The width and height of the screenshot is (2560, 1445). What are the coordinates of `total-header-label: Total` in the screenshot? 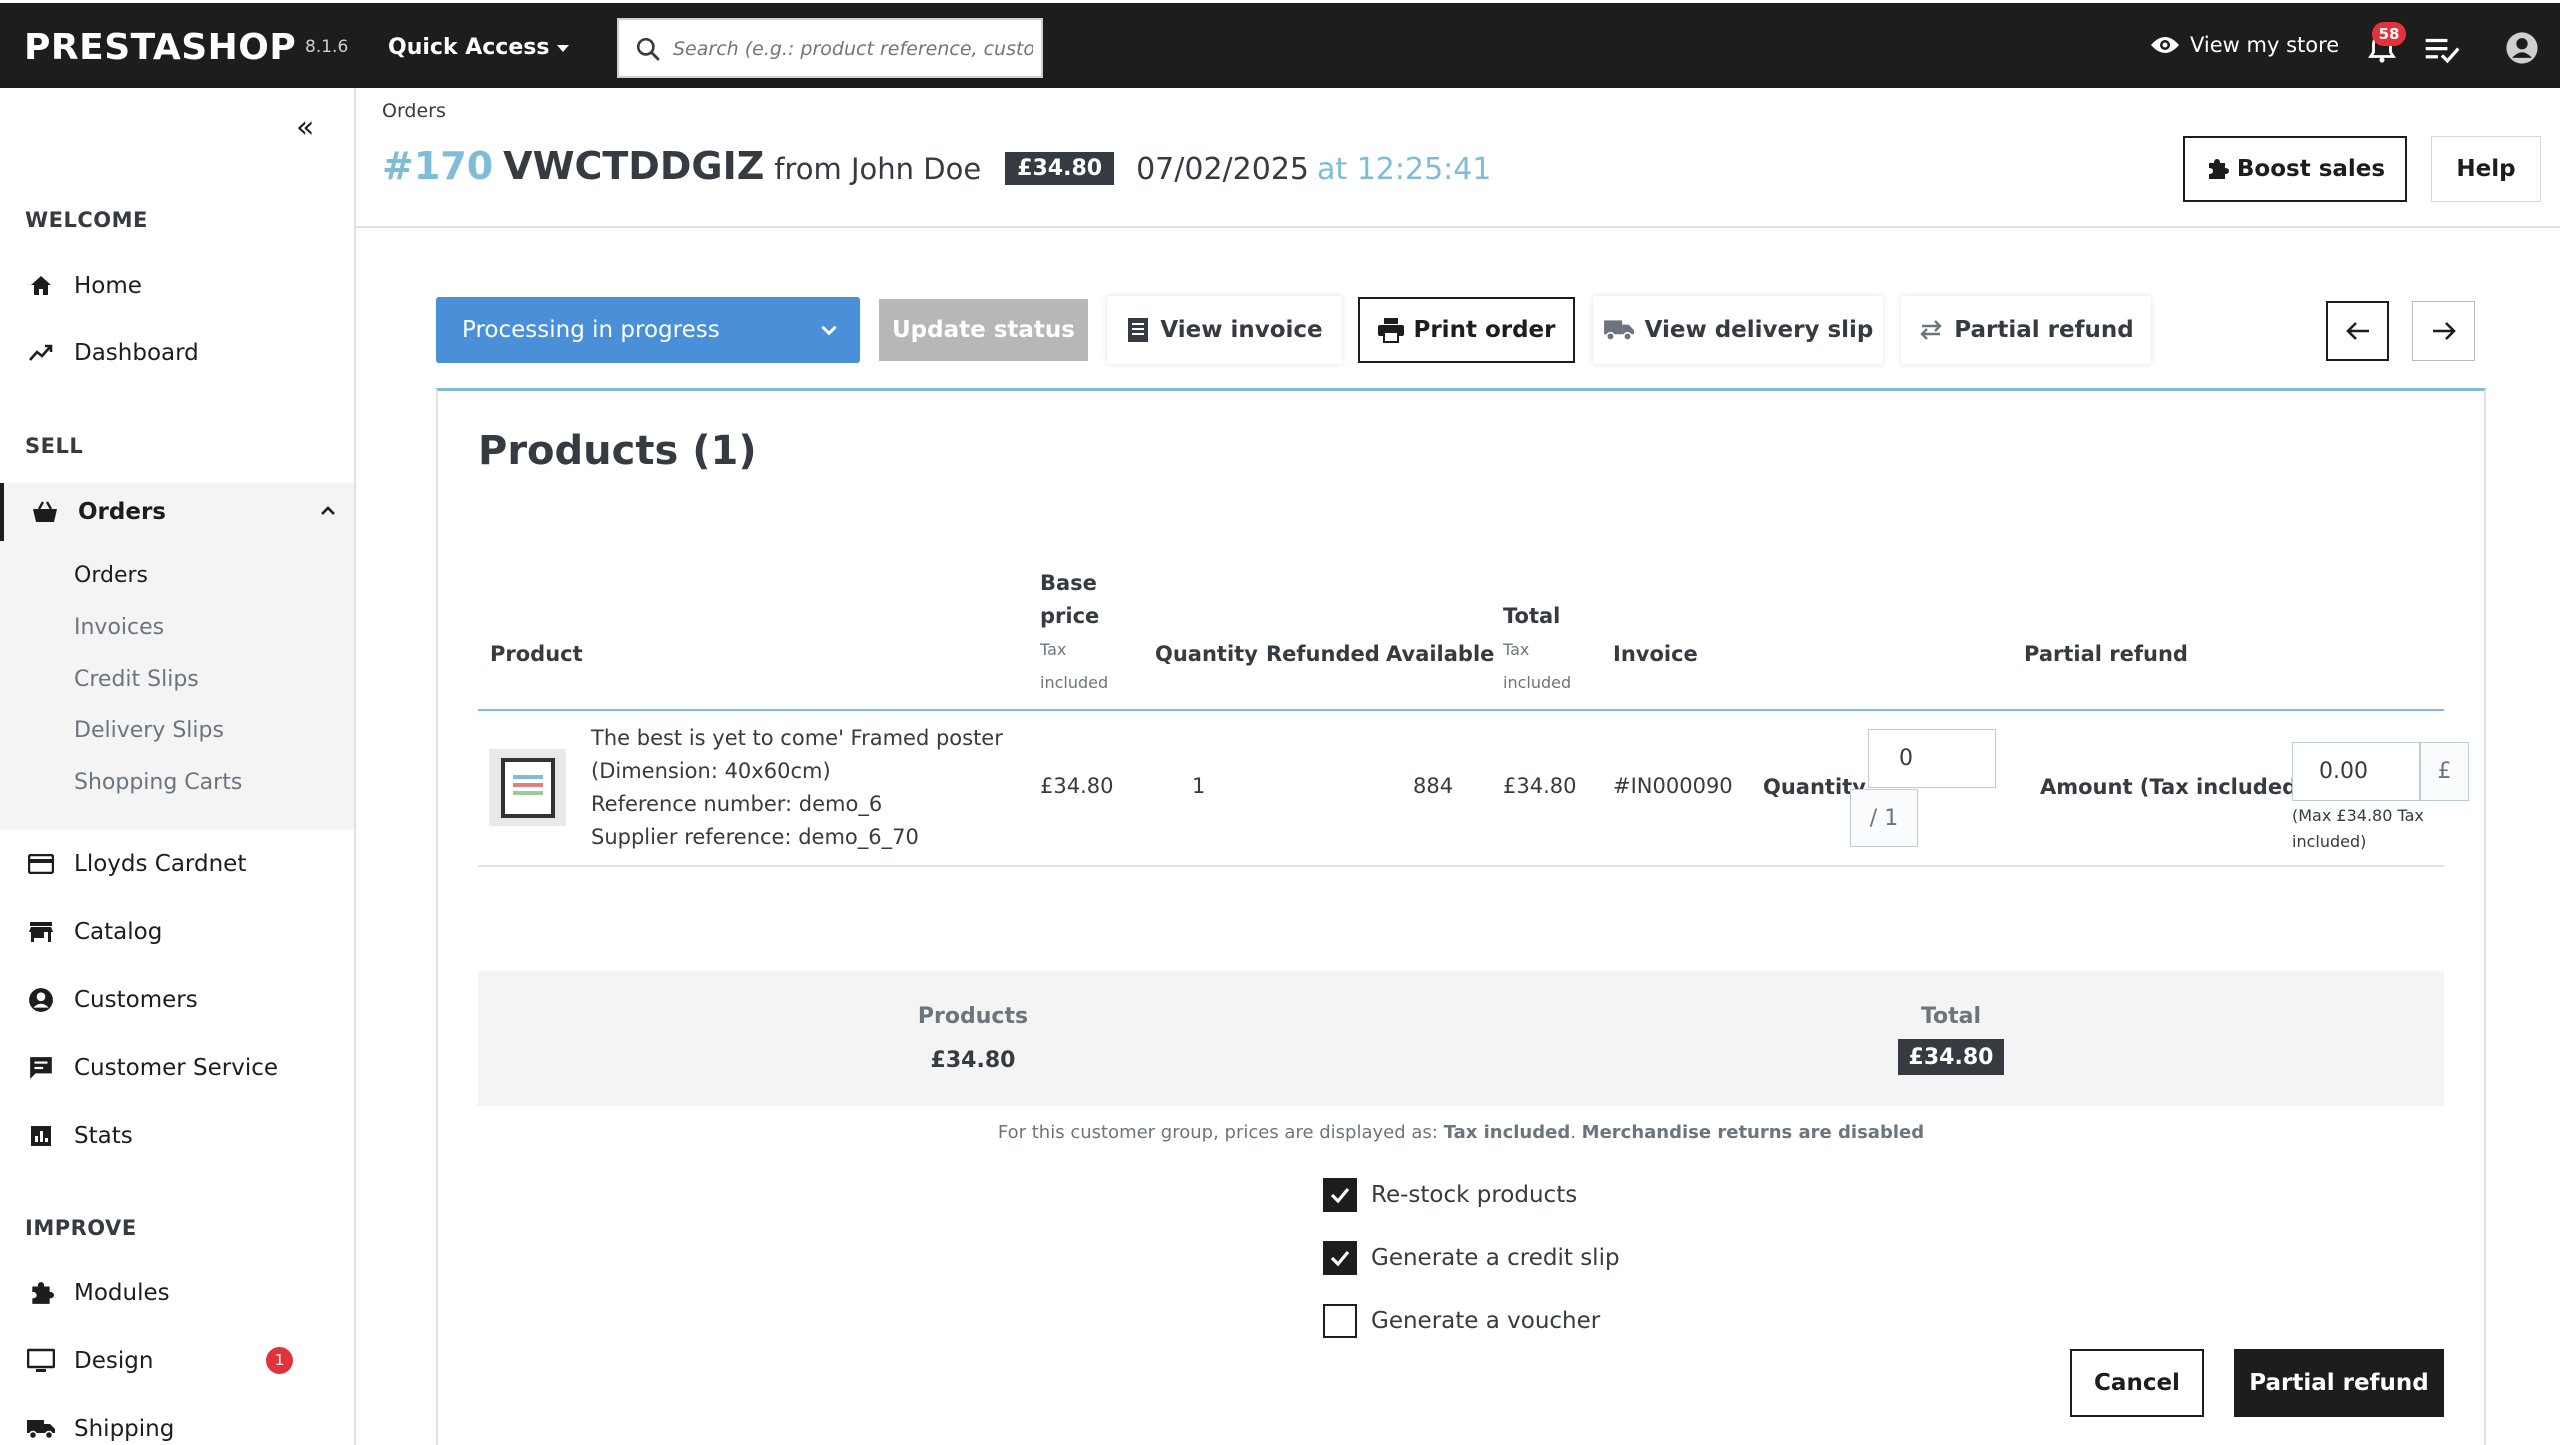 It's located at (1532, 616).